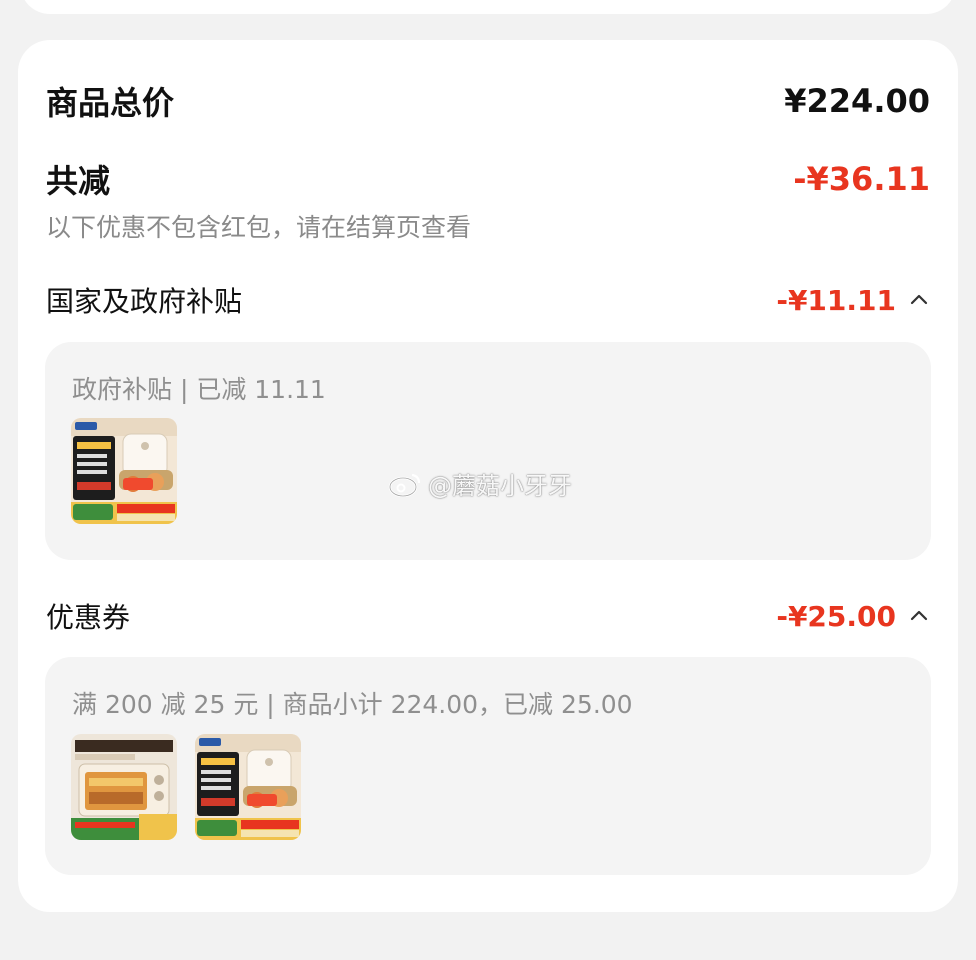 This screenshot has height=960, width=976. What do you see at coordinates (259, 227) in the screenshot?
I see `discount-note: 以下优惠不包含红包，请在结算页查看` at bounding box center [259, 227].